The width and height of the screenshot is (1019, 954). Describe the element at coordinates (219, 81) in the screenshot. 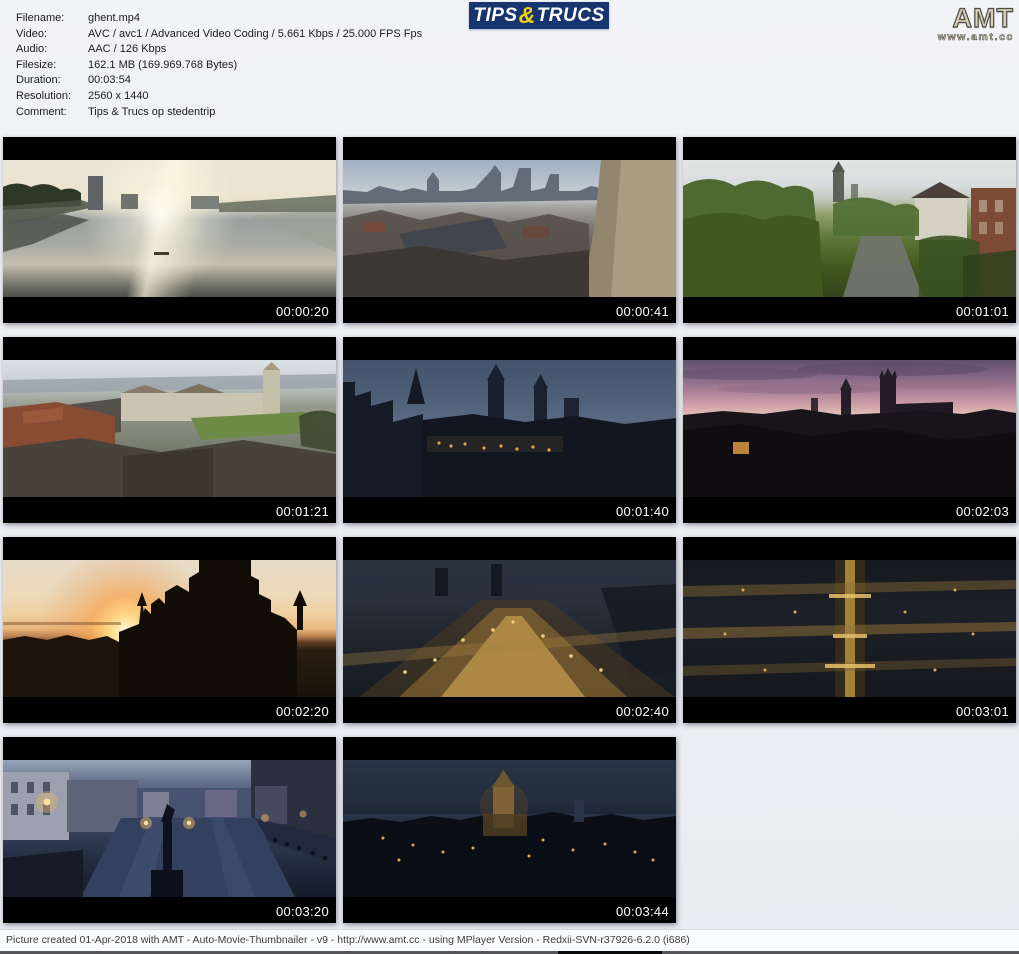

I see `metadata-row-duration: Duration: 00:03:54` at that location.